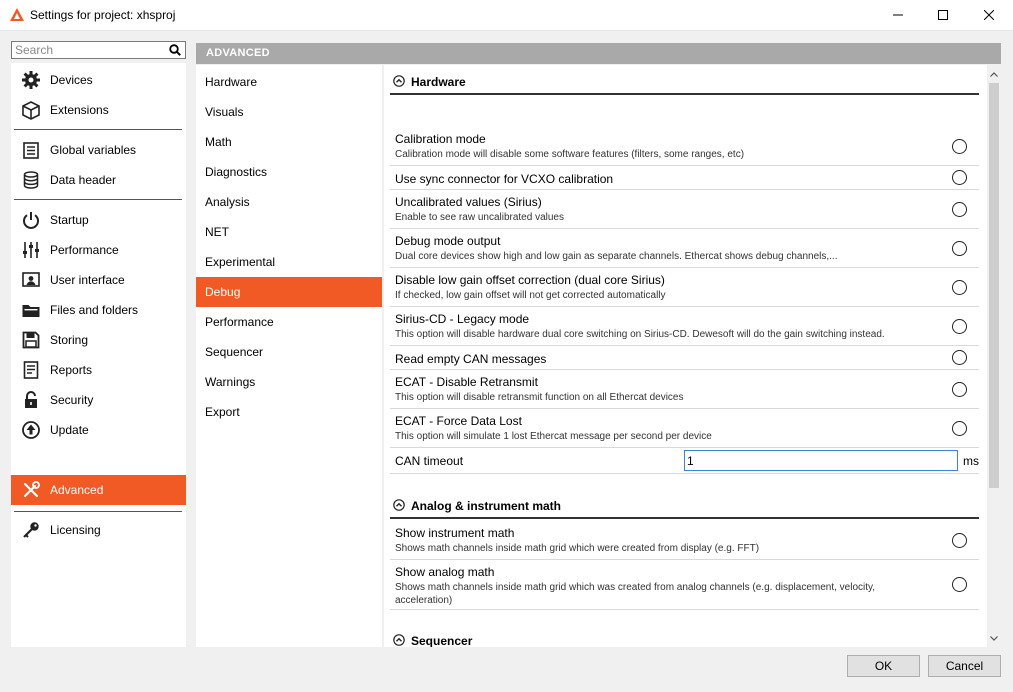 This screenshot has width=1013, height=692. What do you see at coordinates (222, 412) in the screenshot?
I see `subnav-item-label: Export` at bounding box center [222, 412].